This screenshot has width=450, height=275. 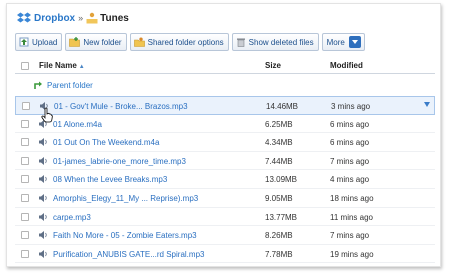 What do you see at coordinates (119, 161) in the screenshot?
I see `file-name-link: 01-james_labrie-one_more_time.mp3` at bounding box center [119, 161].